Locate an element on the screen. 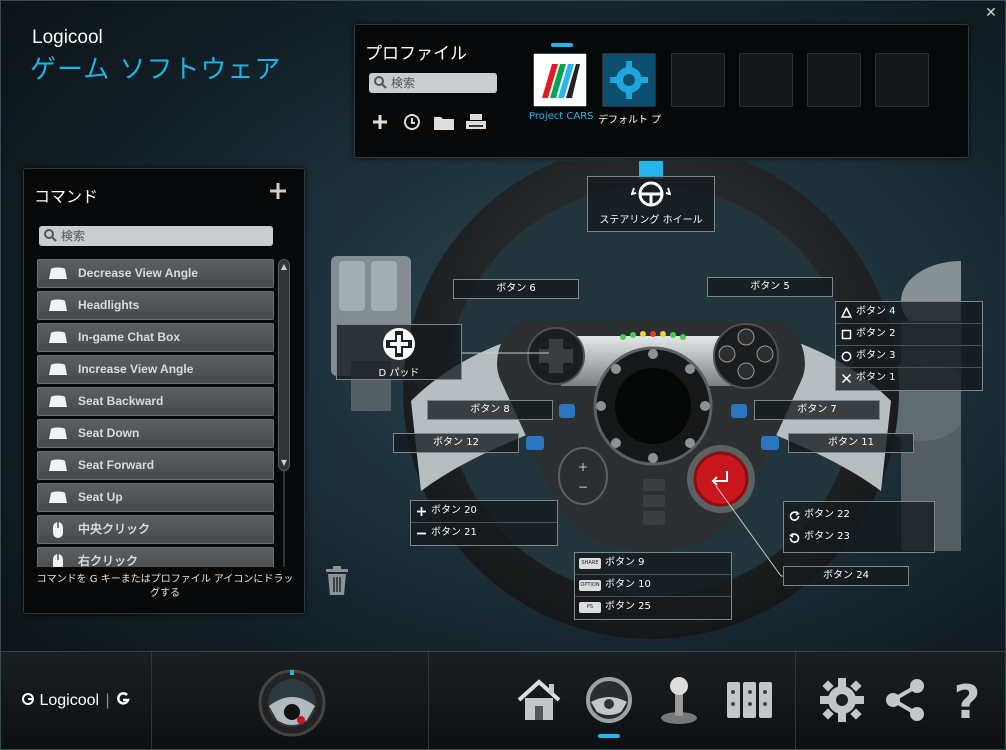  square-icon is located at coordinates (846, 334).